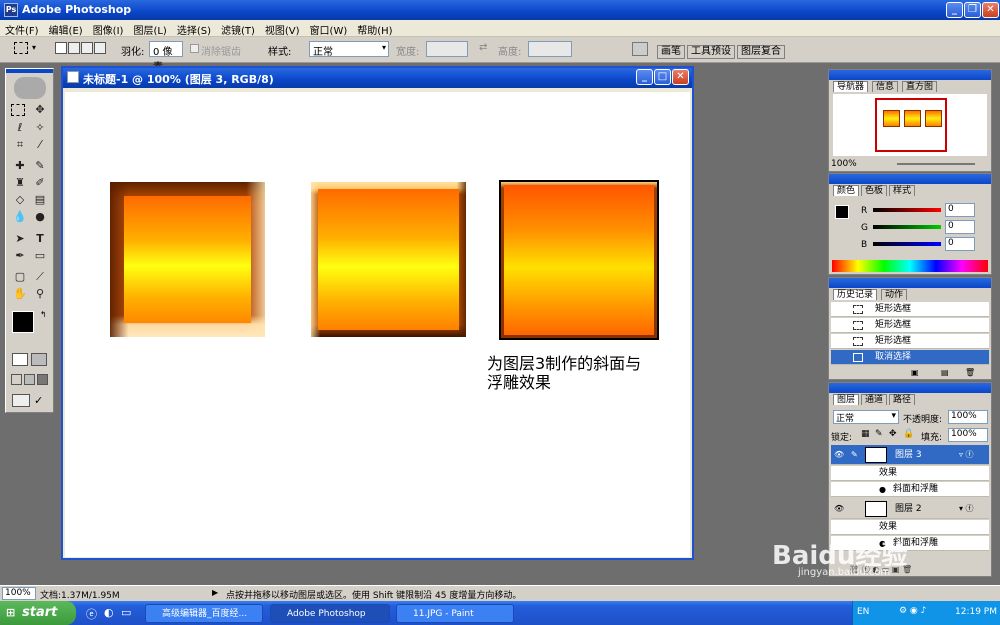  I want to click on menu-image: 图像(I), so click(108, 28).